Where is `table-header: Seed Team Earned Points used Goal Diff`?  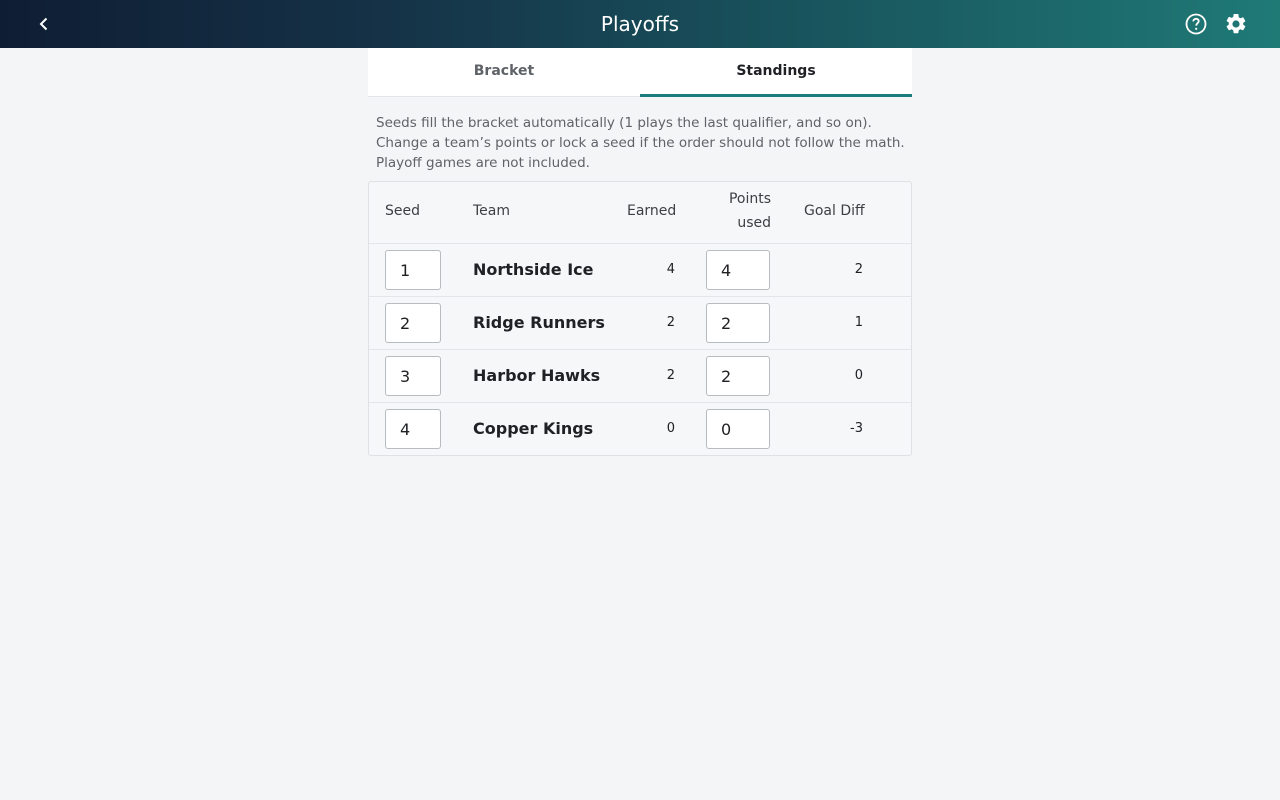 table-header: Seed Team Earned Points used Goal Diff is located at coordinates (640, 213).